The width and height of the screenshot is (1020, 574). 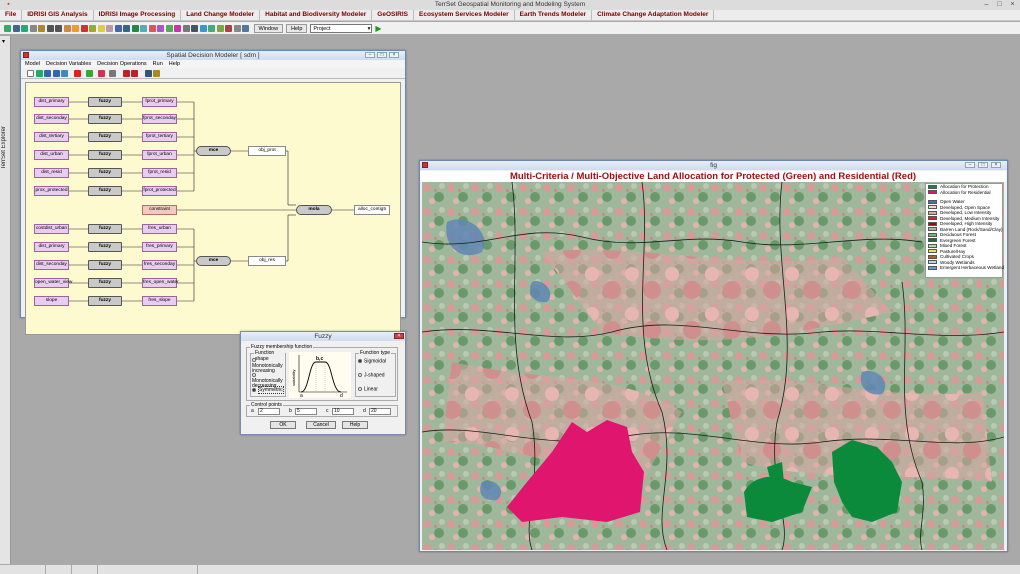 What do you see at coordinates (283, 425) in the screenshot?
I see `ok-button: OK` at bounding box center [283, 425].